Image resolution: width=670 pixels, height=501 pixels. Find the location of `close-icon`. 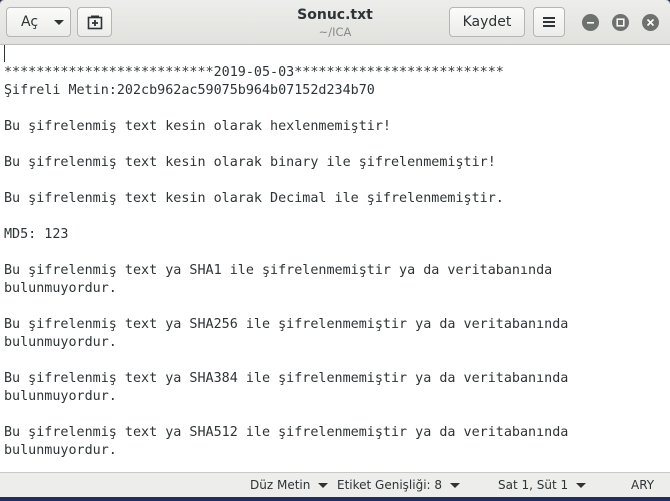

close-icon is located at coordinates (650, 22).